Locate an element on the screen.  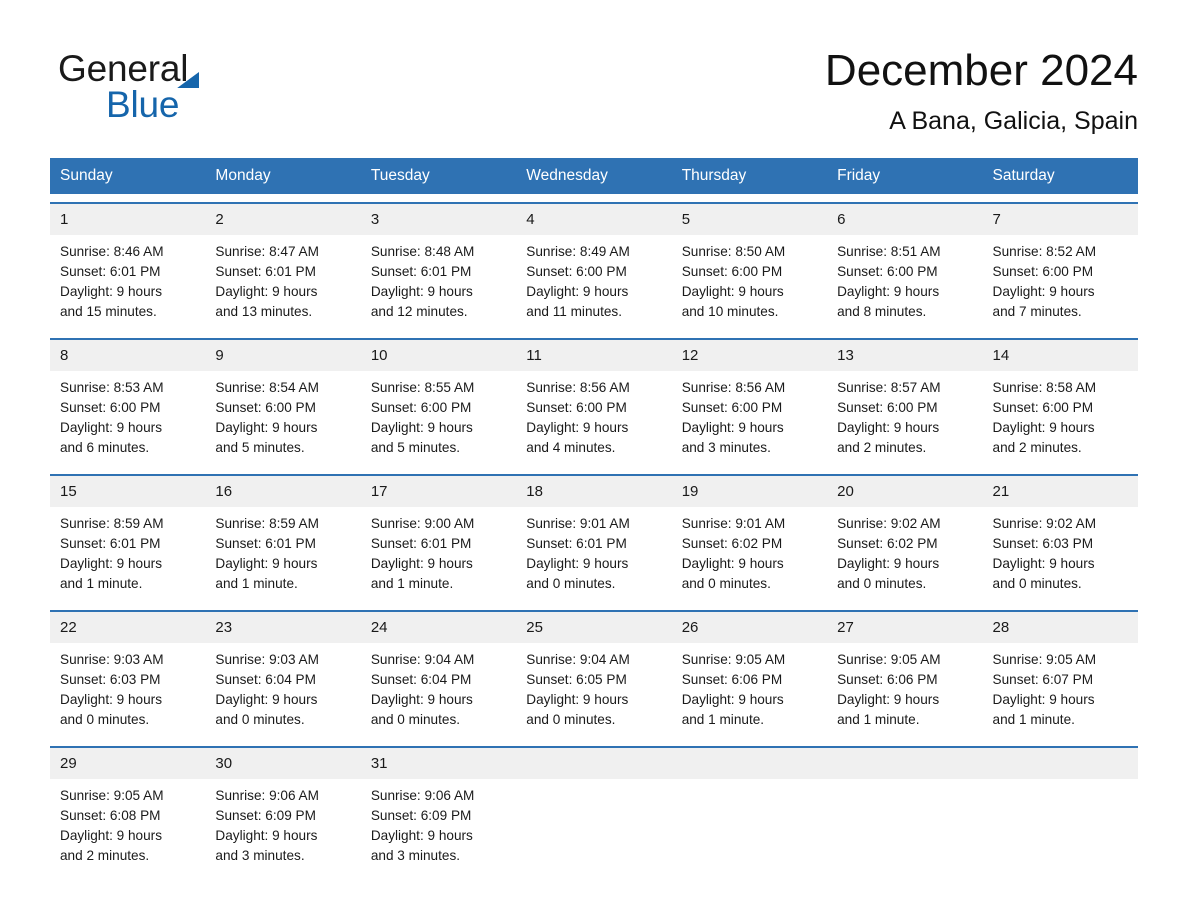
day-number: 18 is located at coordinates (593, 491).